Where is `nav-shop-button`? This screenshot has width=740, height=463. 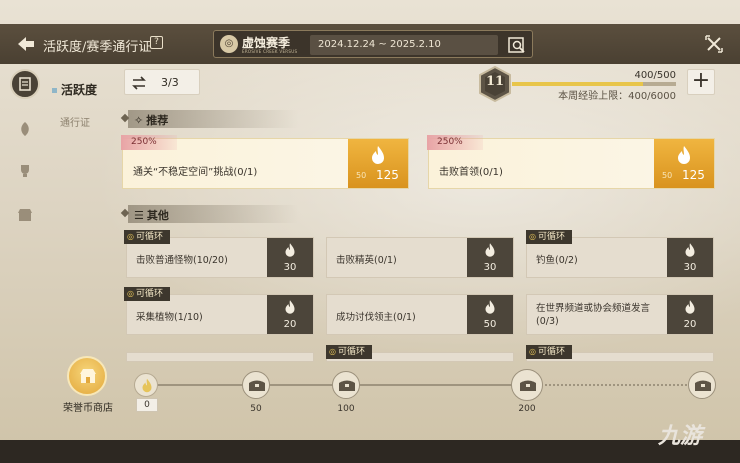 nav-shop-button is located at coordinates (25, 215).